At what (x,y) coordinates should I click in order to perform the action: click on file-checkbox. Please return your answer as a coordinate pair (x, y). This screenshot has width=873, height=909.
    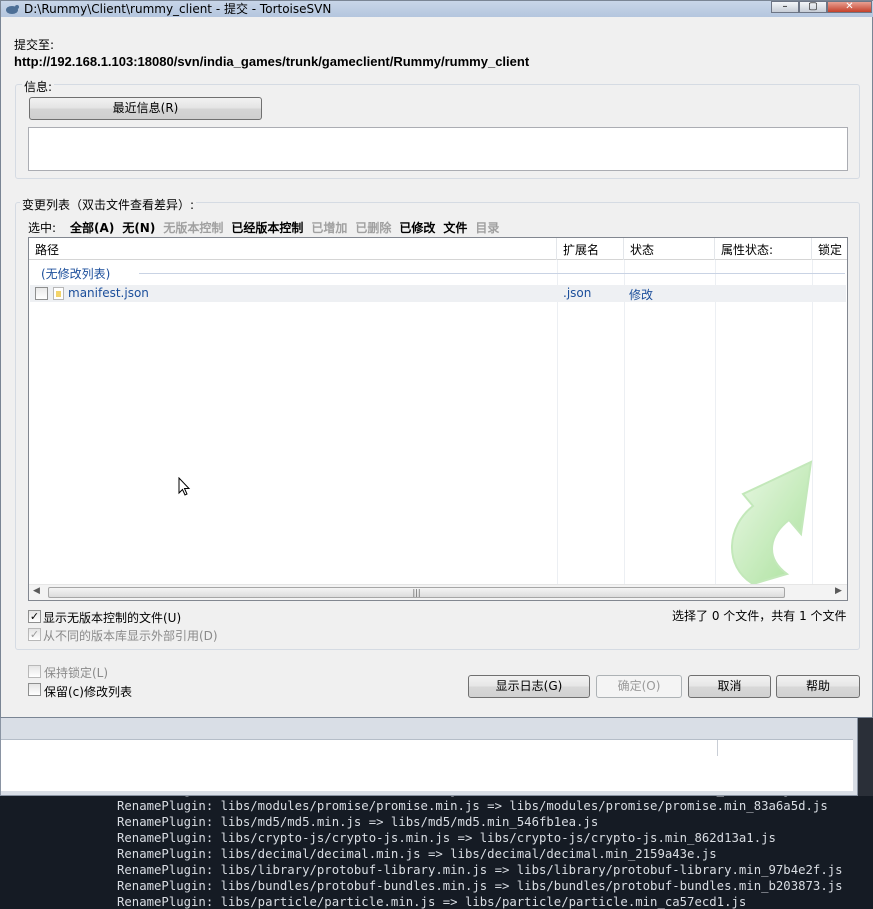
    Looking at the image, I should click on (41, 293).